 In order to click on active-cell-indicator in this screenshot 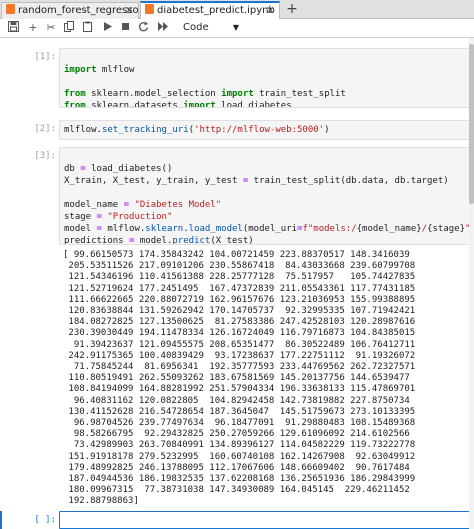, I will do `click(1, 520)`.